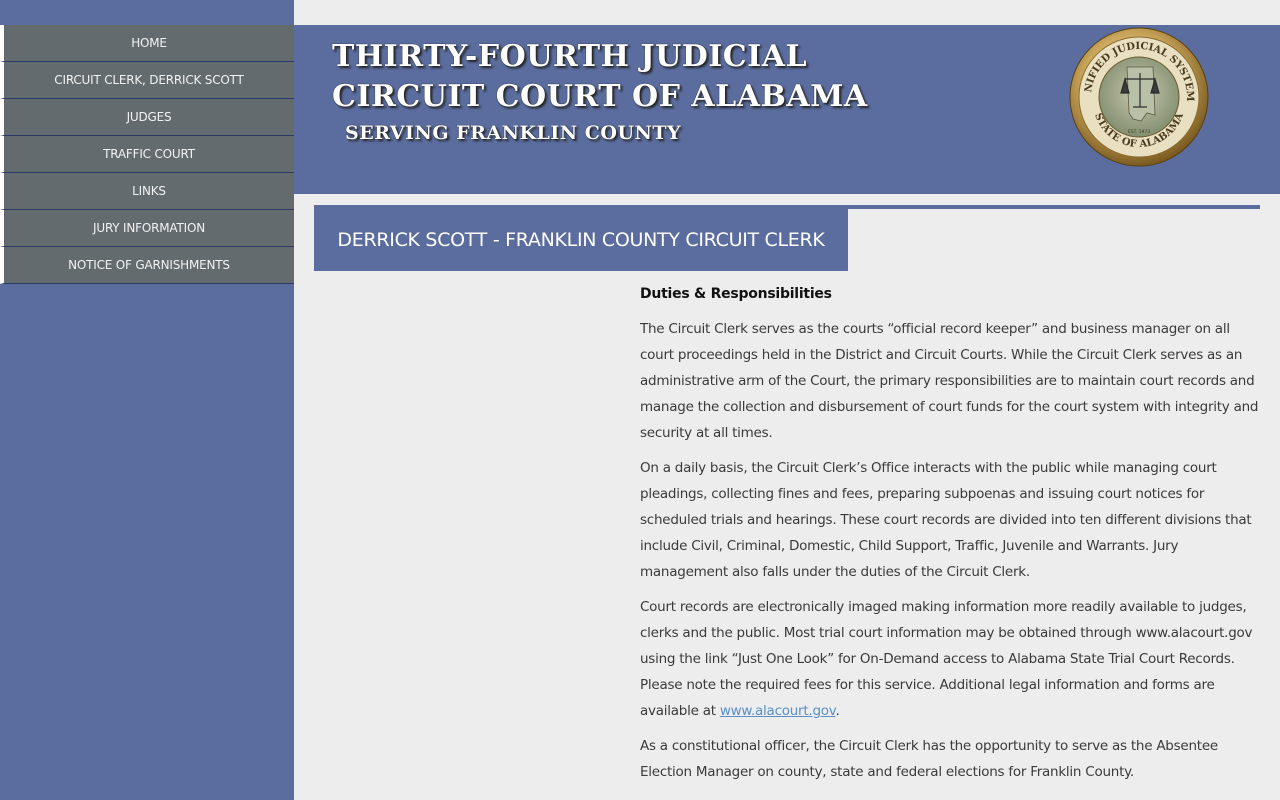 The width and height of the screenshot is (1280, 800). I want to click on nav-item-judges: JUDGES, so click(147, 117).